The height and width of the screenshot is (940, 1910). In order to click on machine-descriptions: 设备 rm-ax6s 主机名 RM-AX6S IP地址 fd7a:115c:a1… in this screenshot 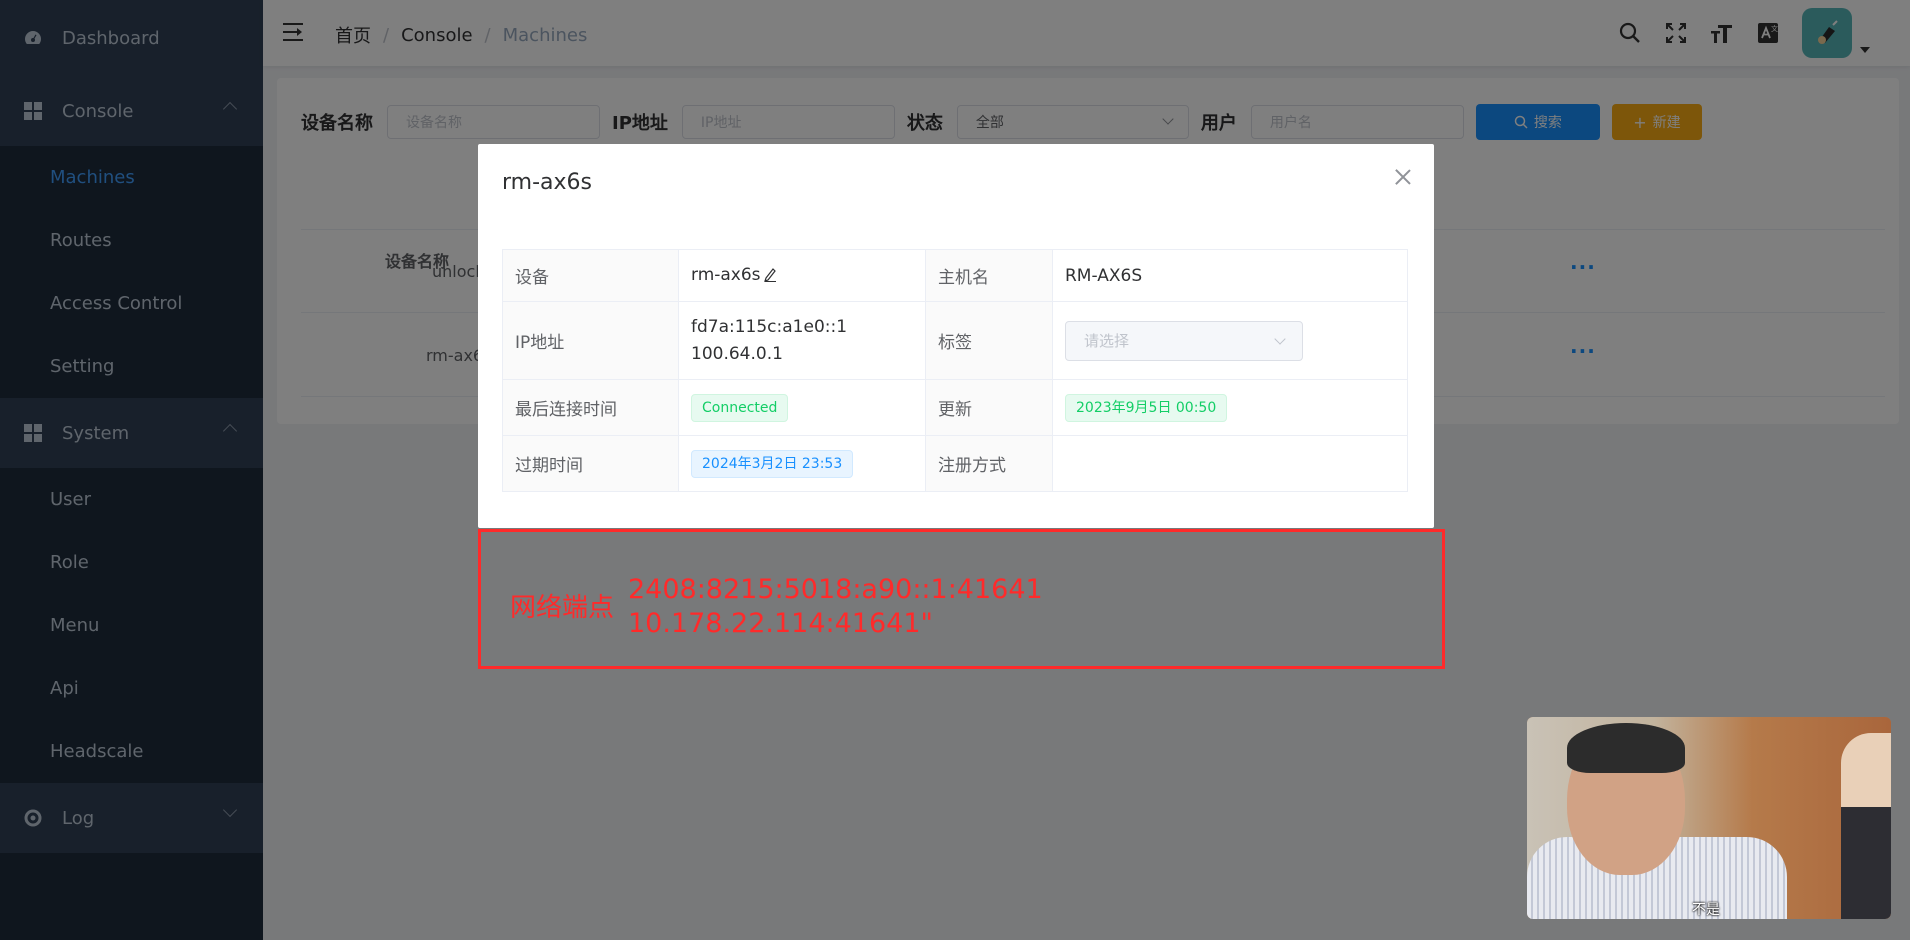, I will do `click(955, 370)`.